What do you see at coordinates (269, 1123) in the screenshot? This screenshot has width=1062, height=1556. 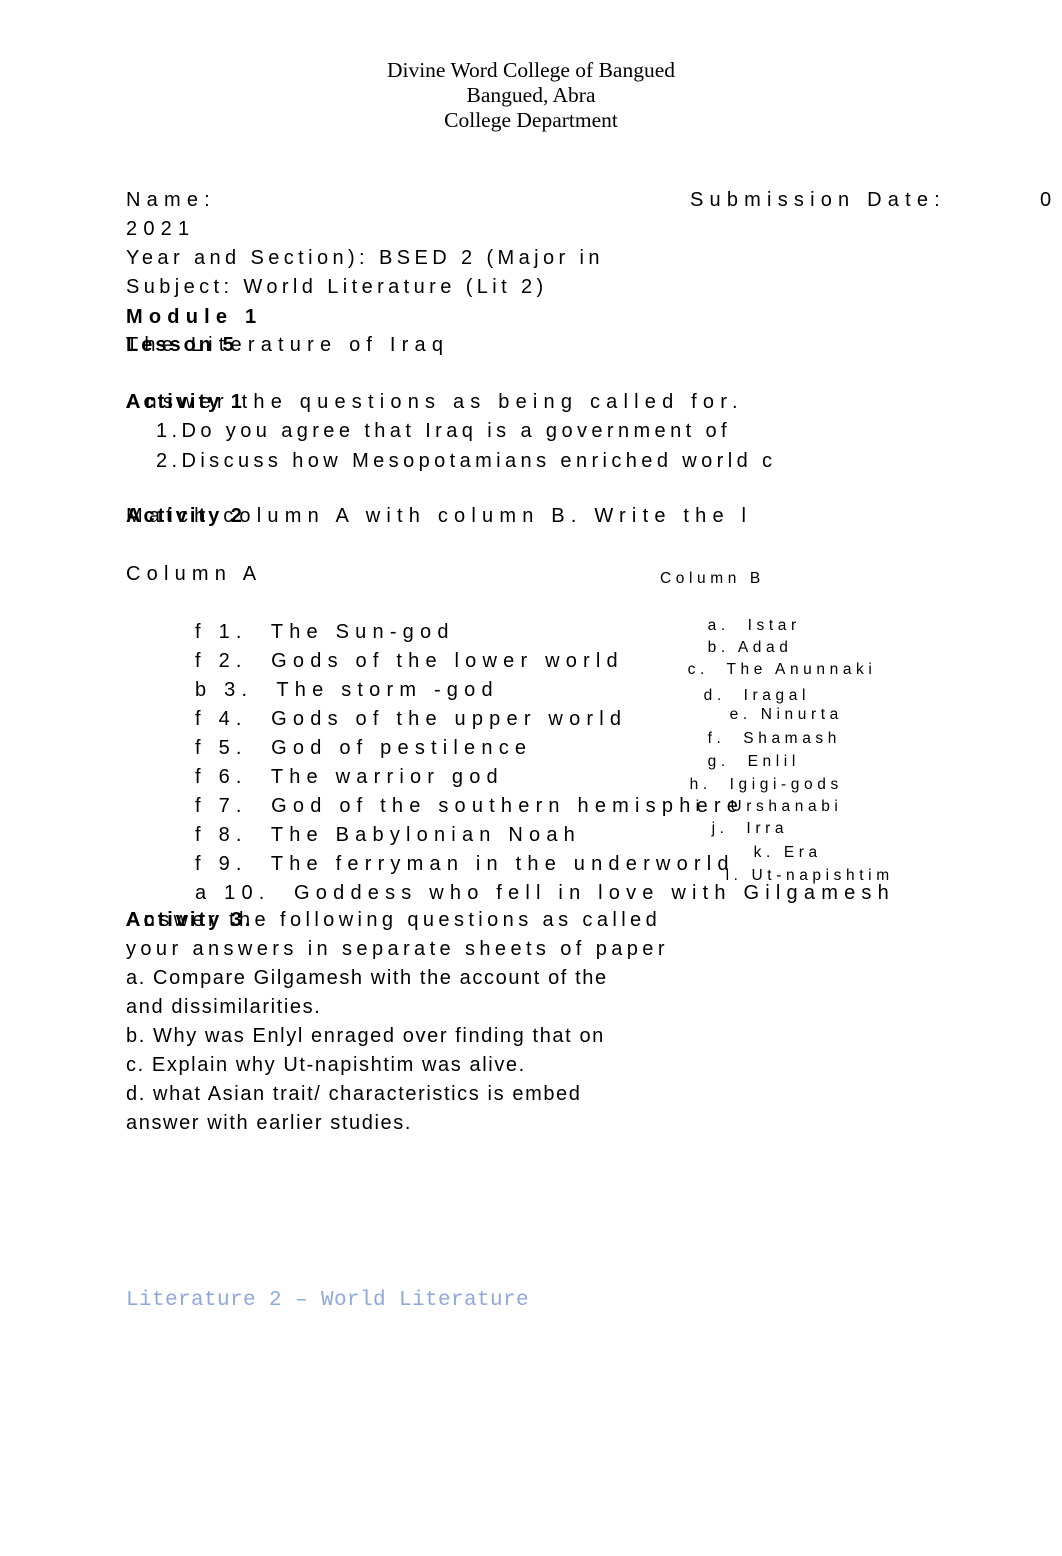 I see `activity3-item-d-continued: answer with earlier studies.` at bounding box center [269, 1123].